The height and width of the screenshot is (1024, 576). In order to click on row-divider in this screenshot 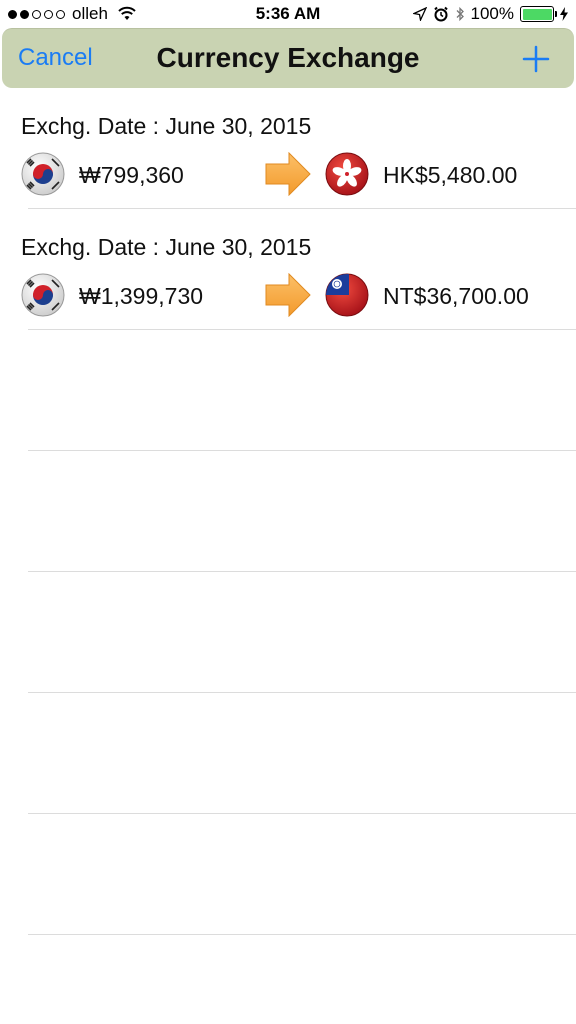, I will do `click(302, 934)`.